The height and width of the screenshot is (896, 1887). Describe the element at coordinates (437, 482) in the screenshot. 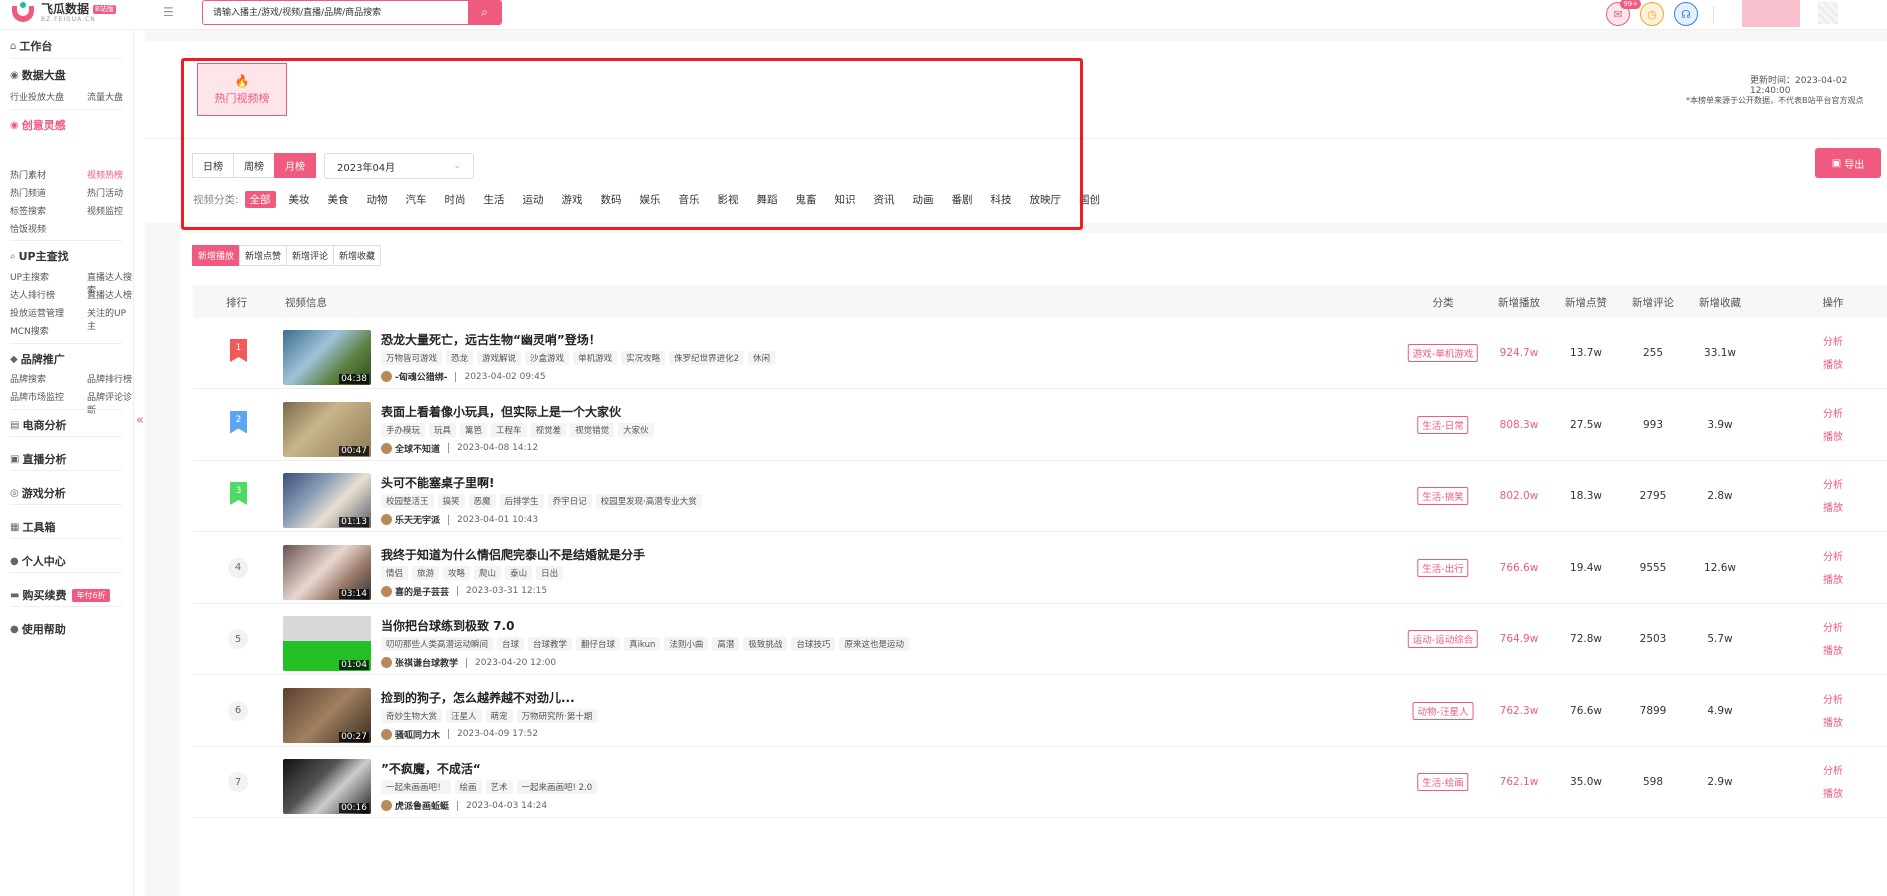

I see `video-title: 头可不能塞桌子里啊!` at that location.